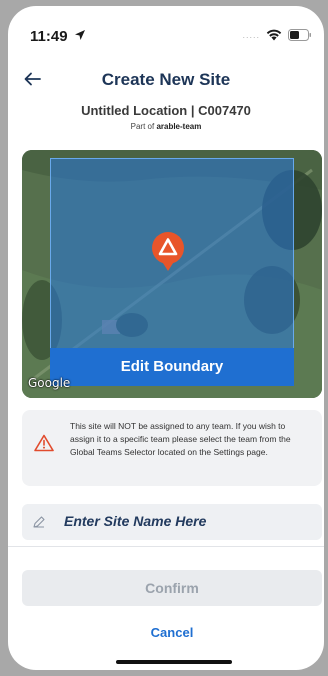  I want to click on site-name-placeholder: Enter Site Name Here, so click(135, 521).